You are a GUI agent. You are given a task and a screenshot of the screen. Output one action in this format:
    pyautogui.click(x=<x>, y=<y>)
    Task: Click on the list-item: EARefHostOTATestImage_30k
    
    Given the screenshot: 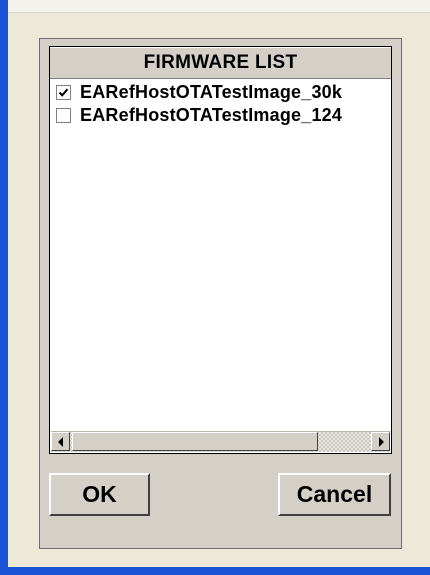 What is the action you would take?
    pyautogui.click(x=220, y=92)
    